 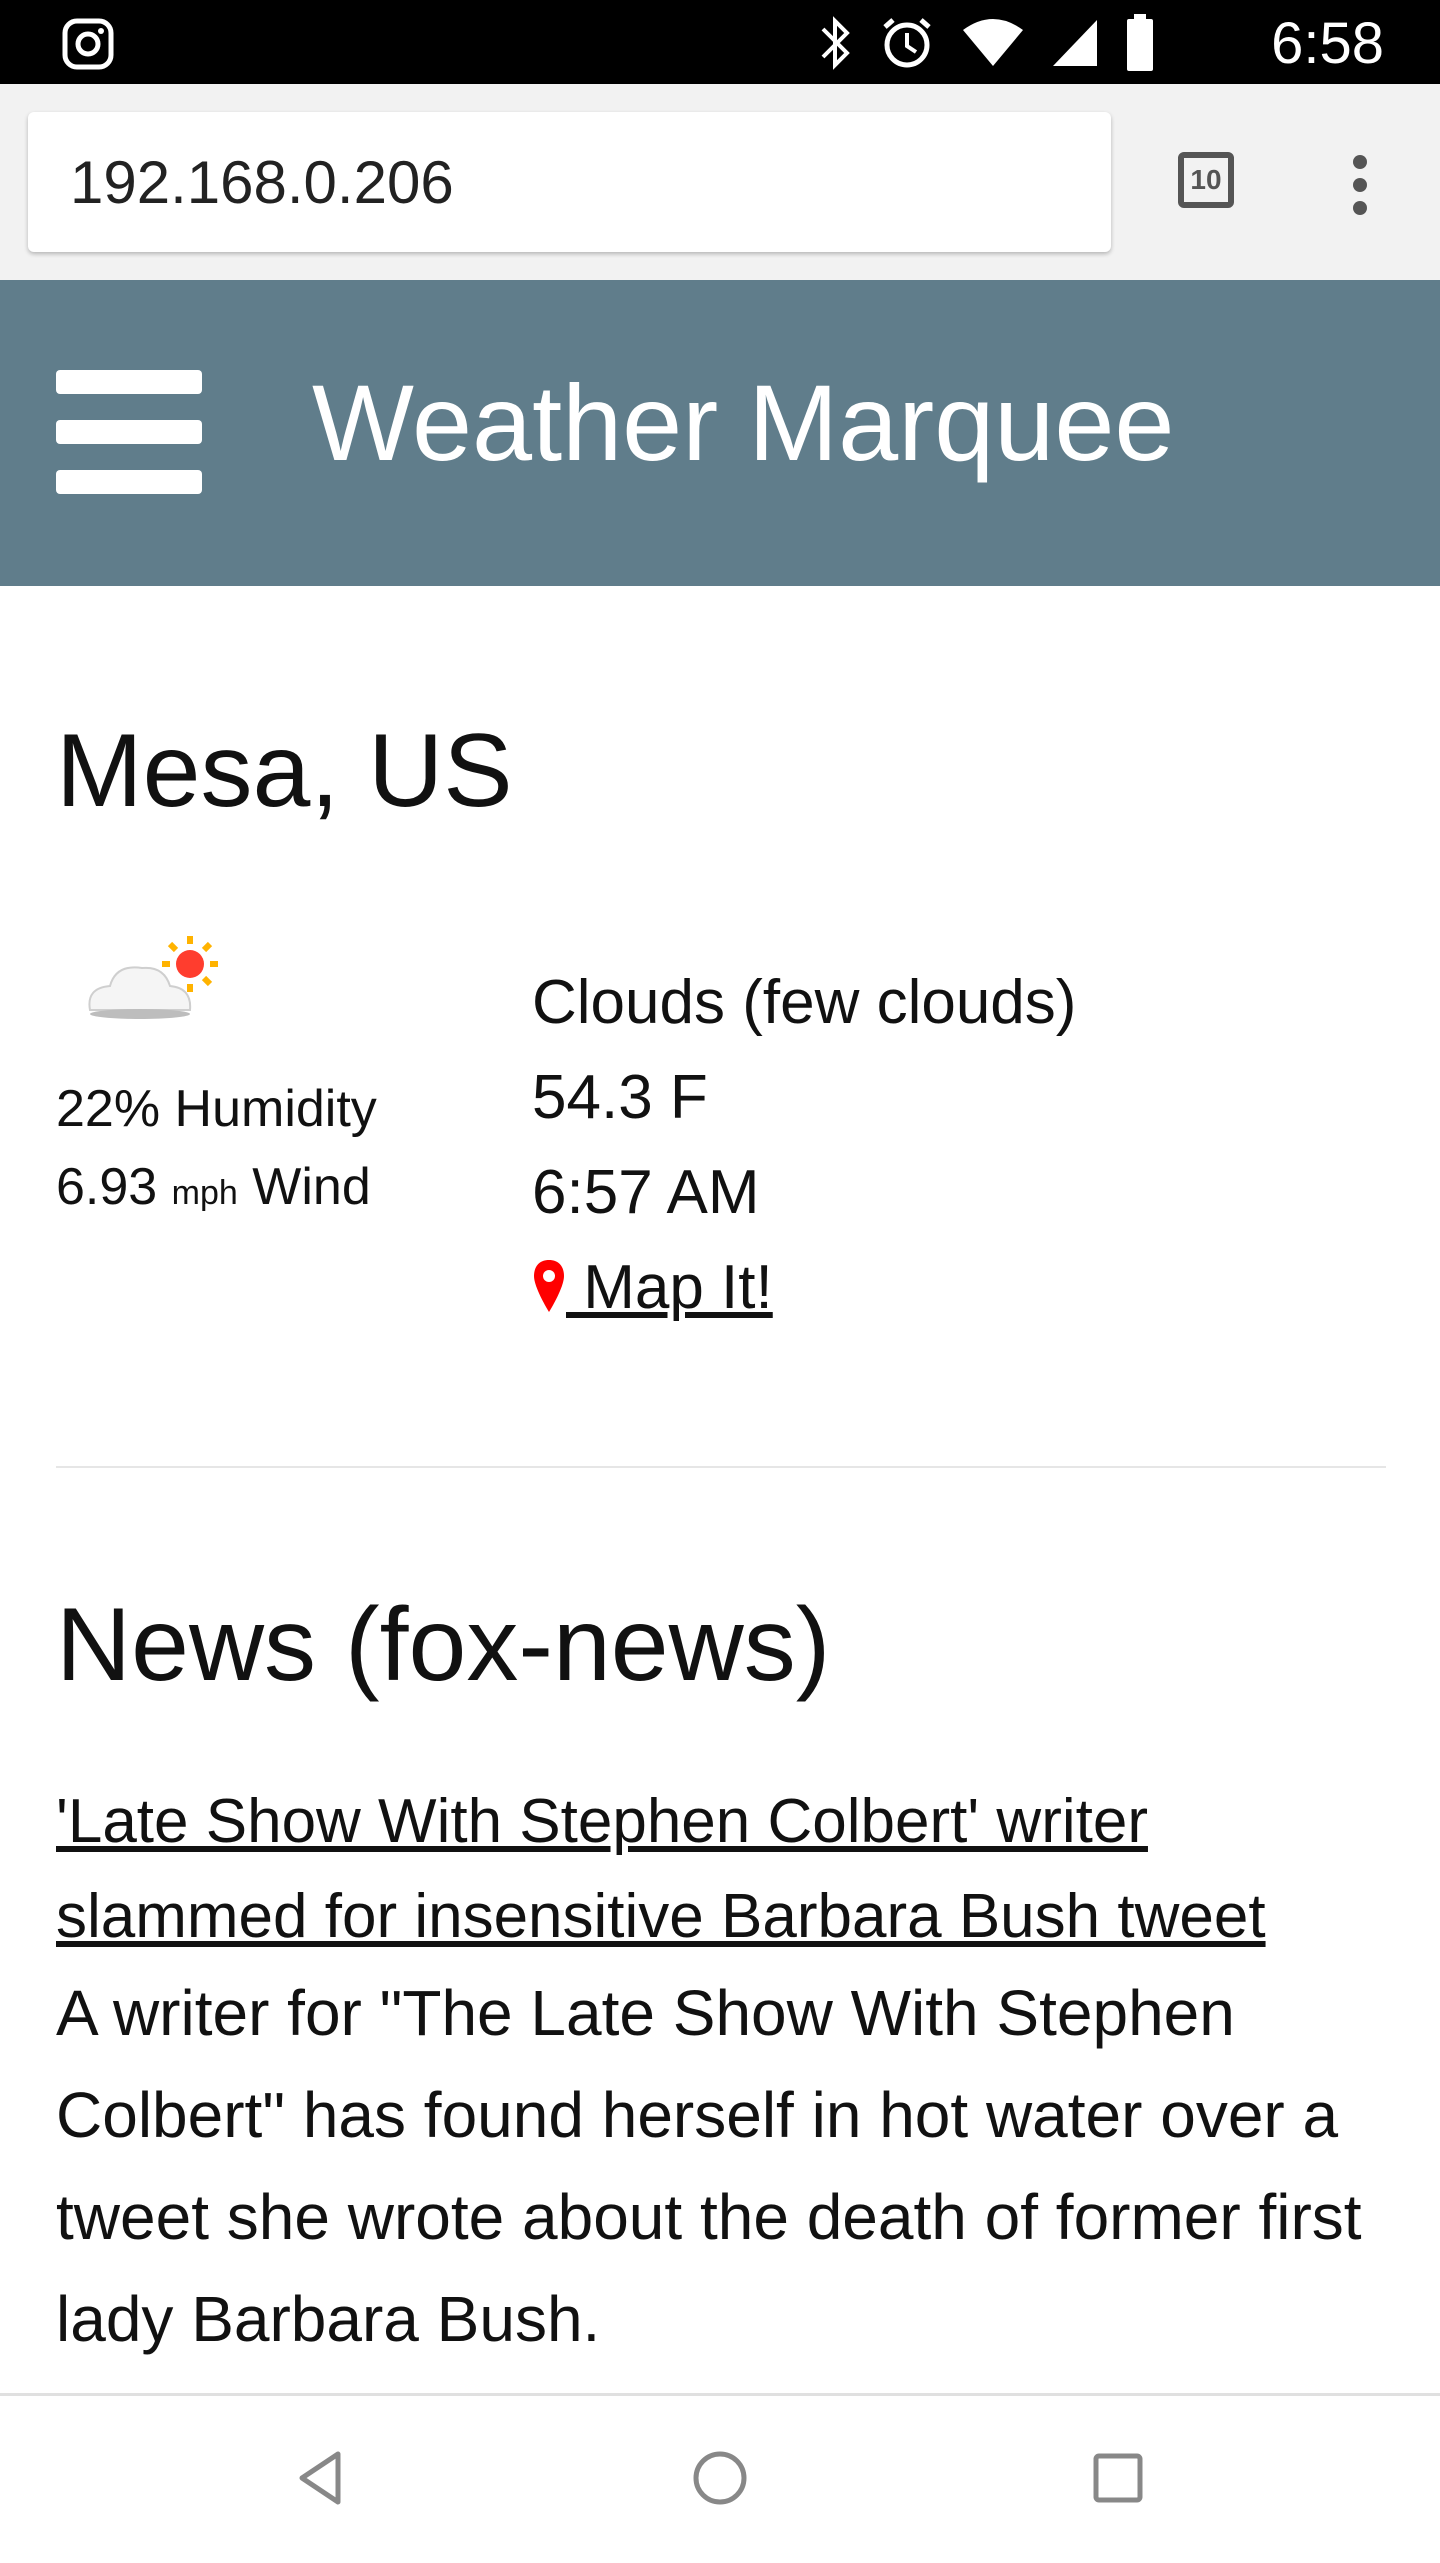 What do you see at coordinates (804, 1287) in the screenshot?
I see `map-it-row: Map It!` at bounding box center [804, 1287].